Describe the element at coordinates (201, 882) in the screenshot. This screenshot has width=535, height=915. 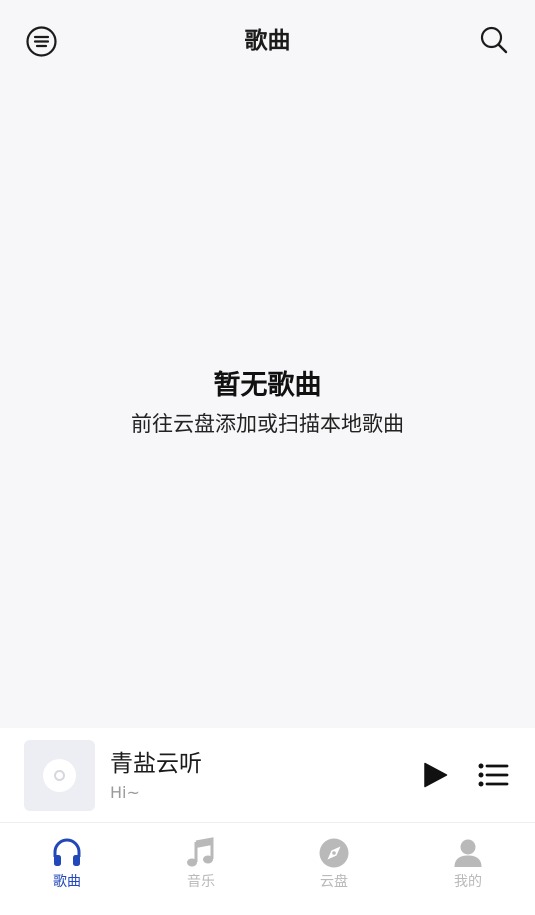
I see `tab-music-label: 音乐` at that location.